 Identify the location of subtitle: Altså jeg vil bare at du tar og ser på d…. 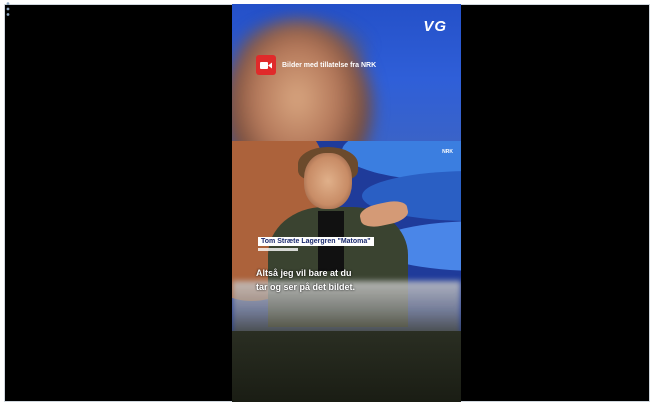
(305, 280).